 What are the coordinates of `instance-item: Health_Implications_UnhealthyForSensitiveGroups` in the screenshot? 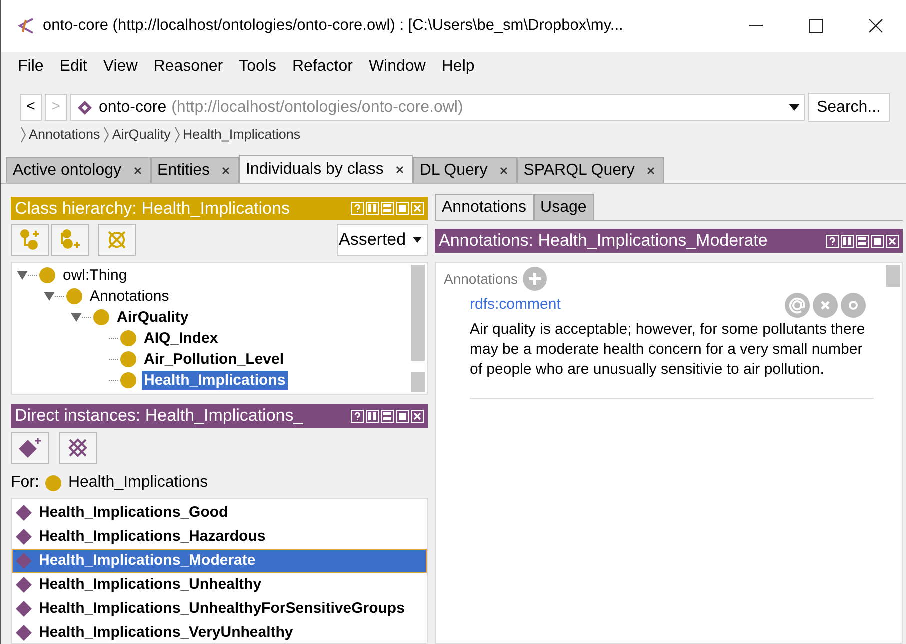 It's located at (219, 609).